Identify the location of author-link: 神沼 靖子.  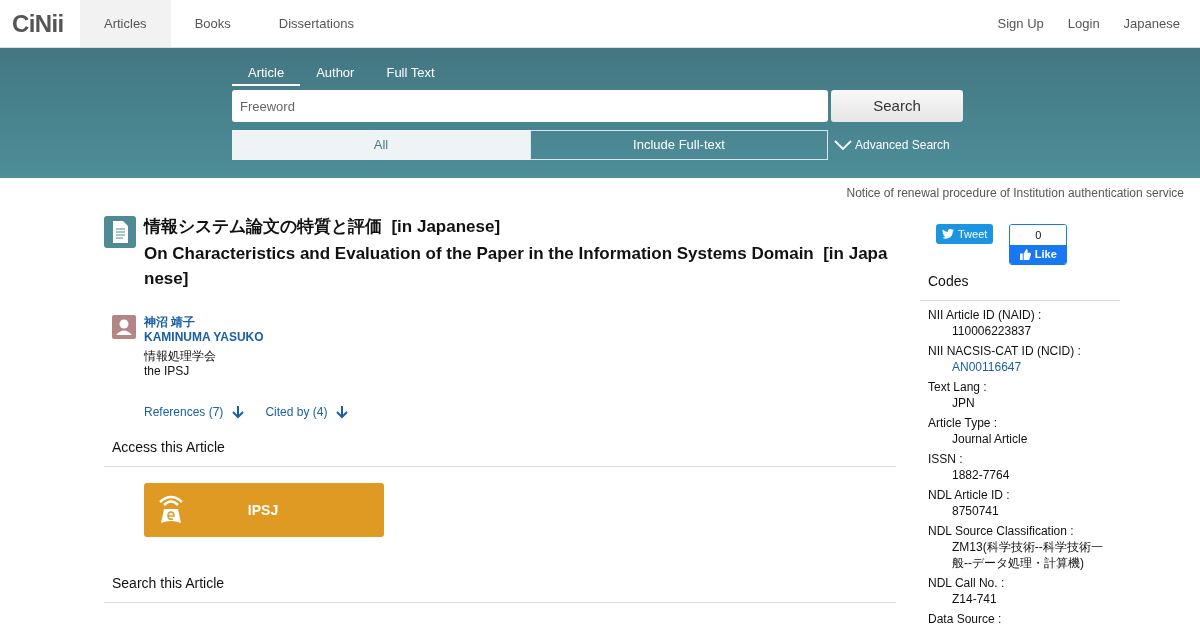
(204, 322).